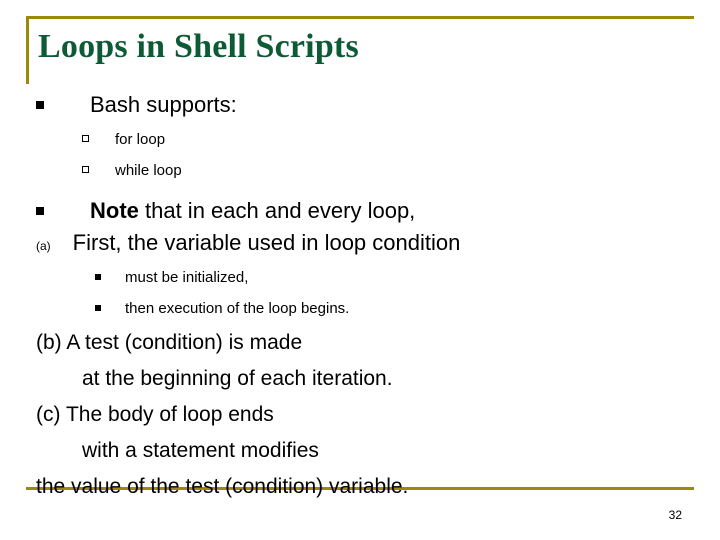  What do you see at coordinates (43, 246) in the screenshot?
I see `bullet-a-marker: (a)` at bounding box center [43, 246].